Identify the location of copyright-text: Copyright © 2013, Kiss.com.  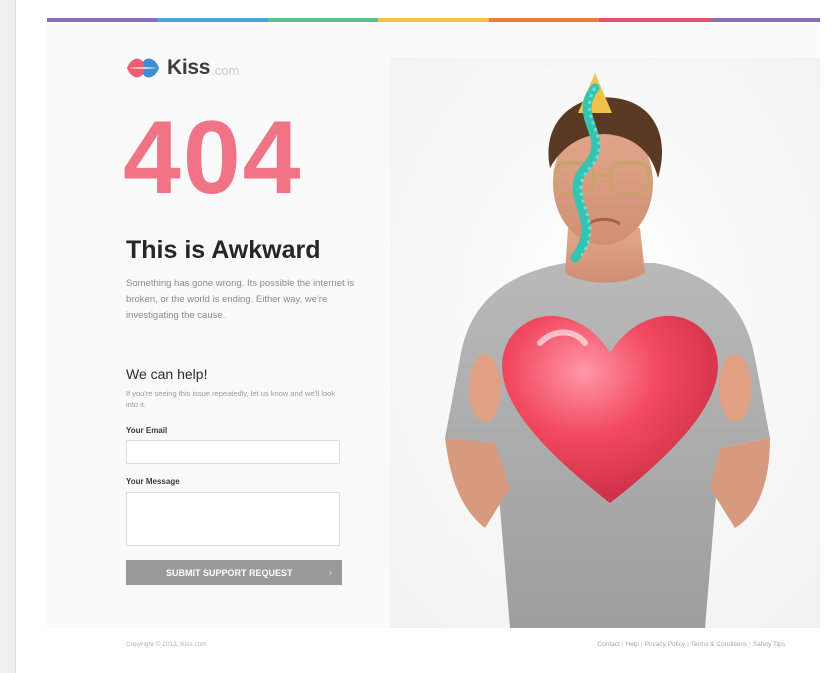
(166, 644).